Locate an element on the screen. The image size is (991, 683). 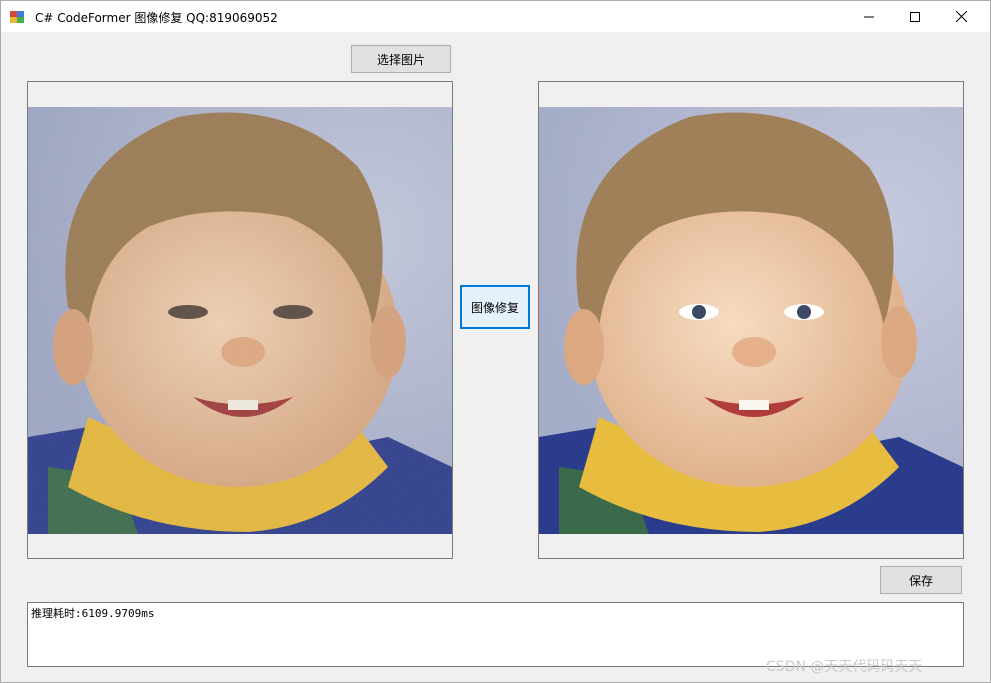
minimize-icon is located at coordinates (869, 16).